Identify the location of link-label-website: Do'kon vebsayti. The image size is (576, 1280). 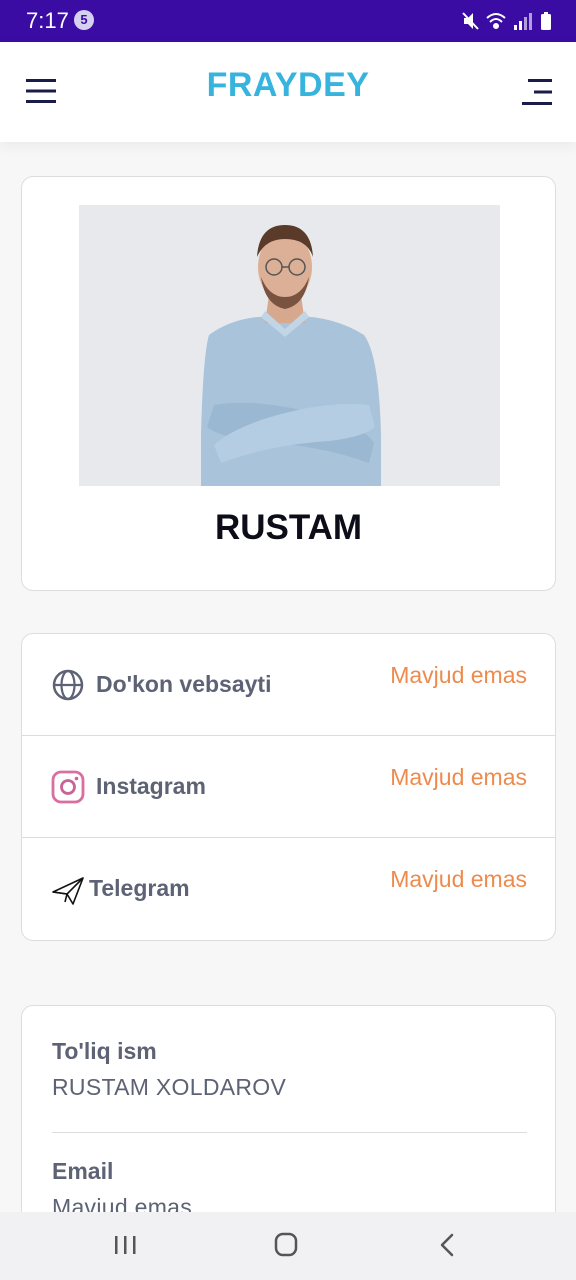
(184, 684).